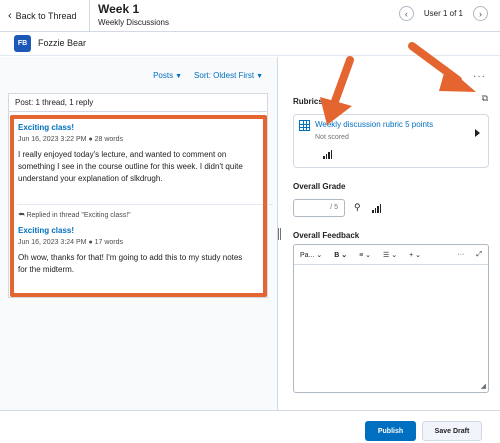 Image resolution: width=500 pixels, height=443 pixels. Describe the element at coordinates (411, 255) in the screenshot. I see `plus-icon: +` at that location.